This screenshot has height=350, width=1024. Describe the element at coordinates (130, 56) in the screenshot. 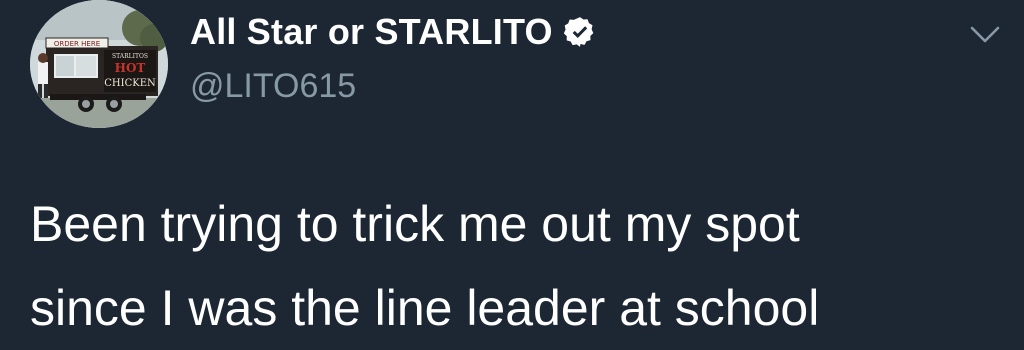

I see `sign-brand-text: STARLITOS` at that location.